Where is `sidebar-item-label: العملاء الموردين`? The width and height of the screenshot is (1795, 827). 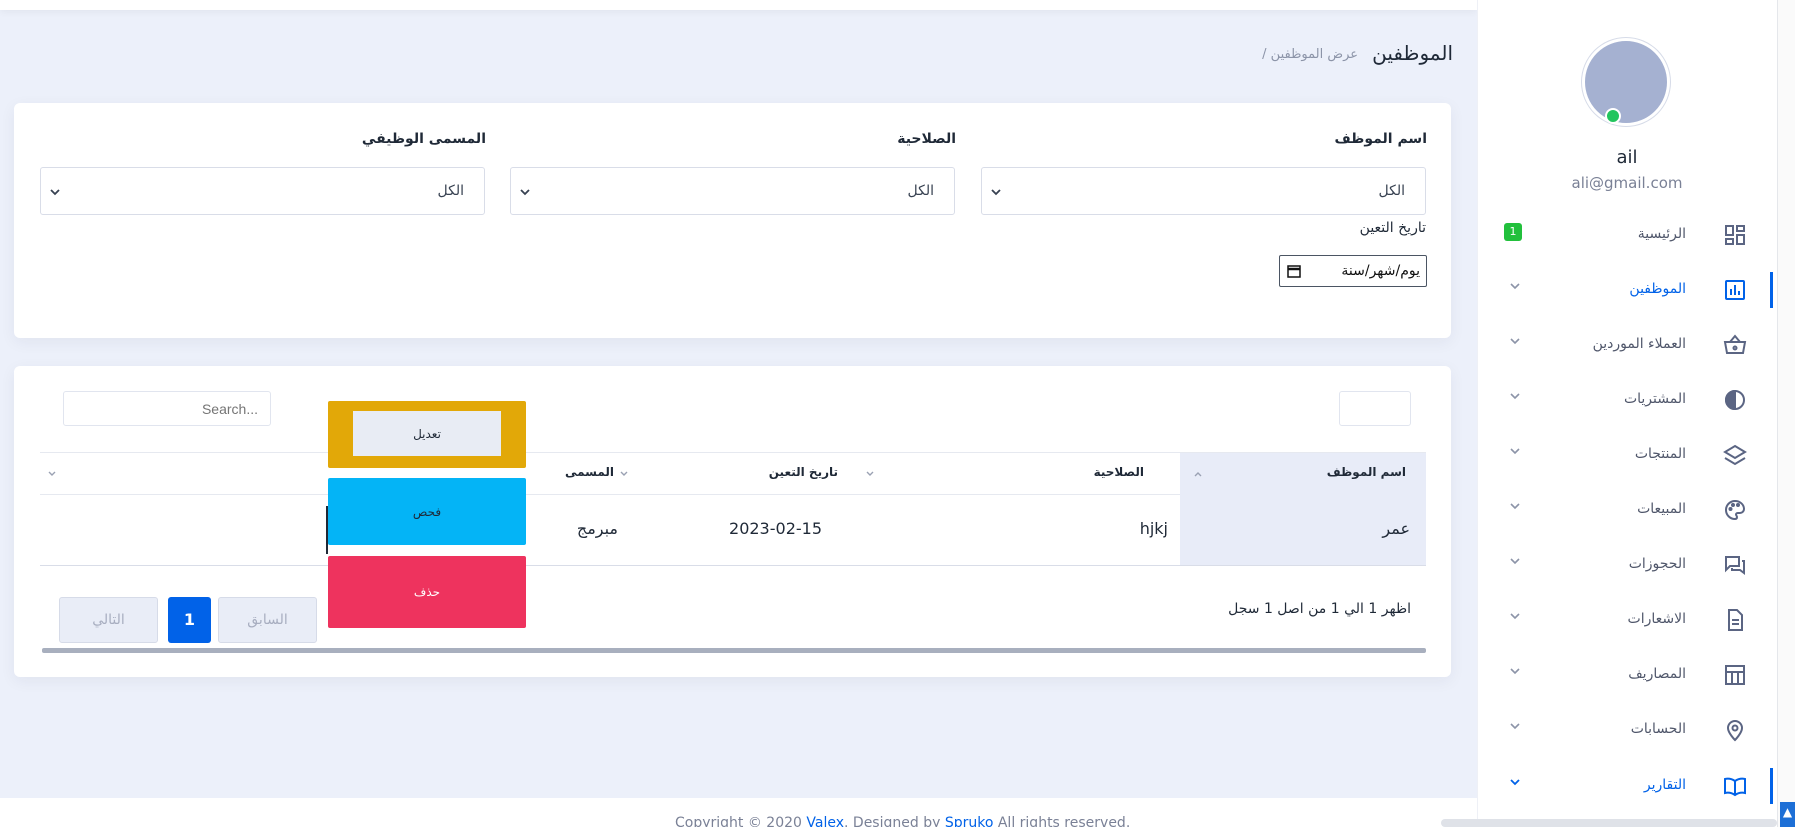
sidebar-item-label: العملاء الموردين is located at coordinates (1639, 344).